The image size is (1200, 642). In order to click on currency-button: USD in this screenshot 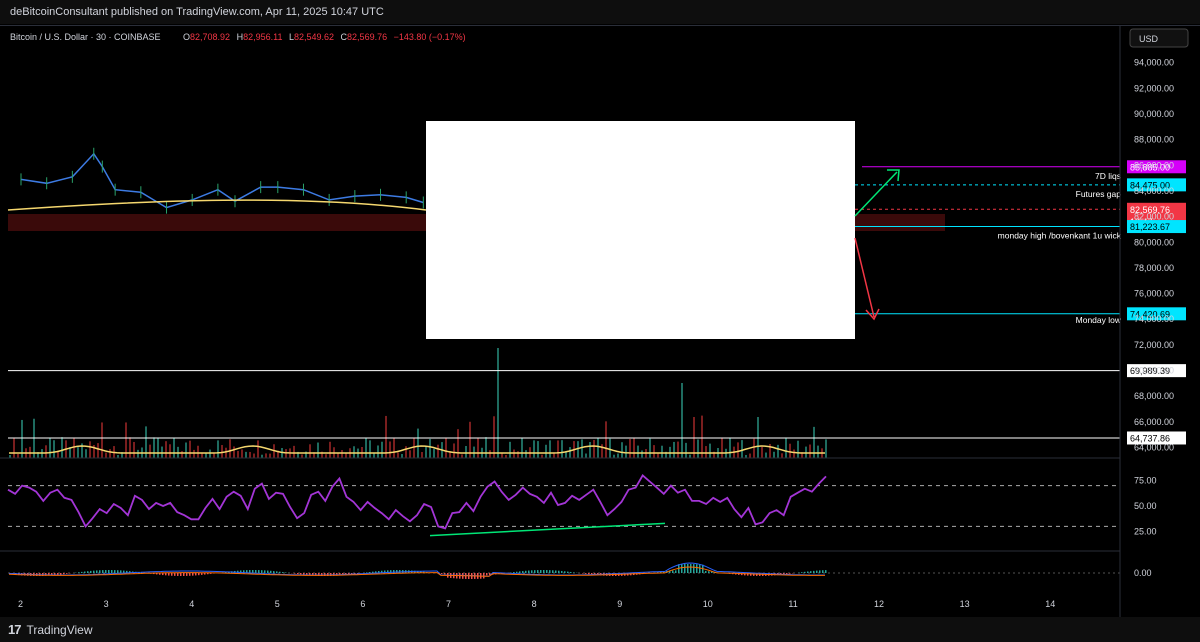, I will do `click(1159, 38)`.